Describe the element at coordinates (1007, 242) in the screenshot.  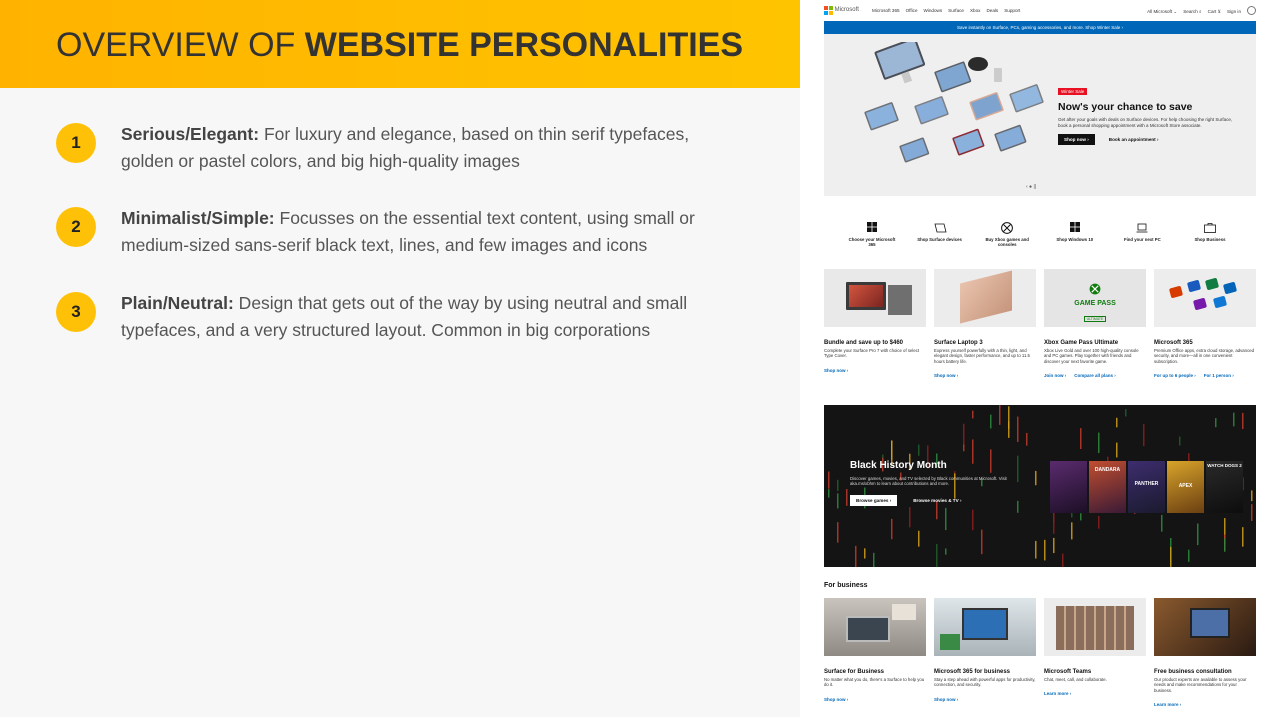
I see `quick-link-label: Buy Xbox games and consoles` at that location.